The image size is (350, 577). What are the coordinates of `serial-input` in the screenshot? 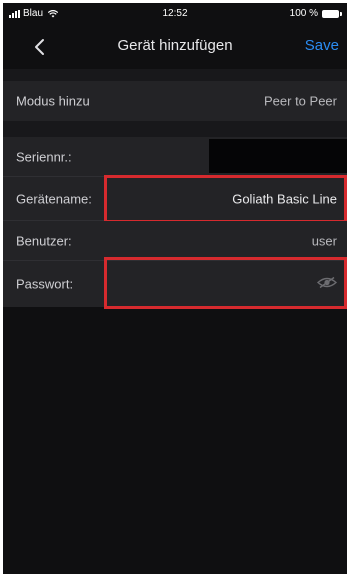 It's located at (278, 156).